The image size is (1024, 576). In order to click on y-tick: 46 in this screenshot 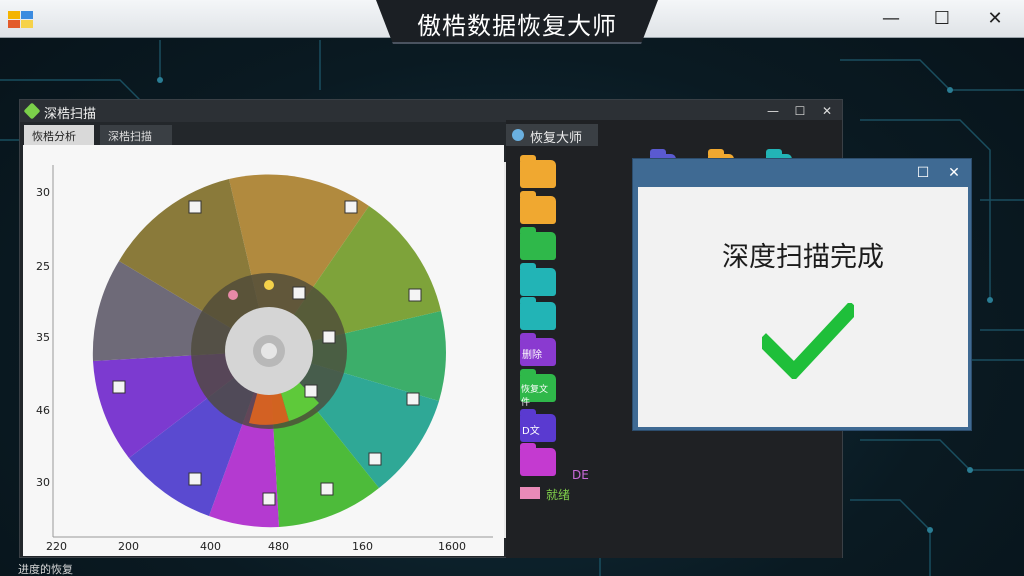, I will do `click(43, 410)`.